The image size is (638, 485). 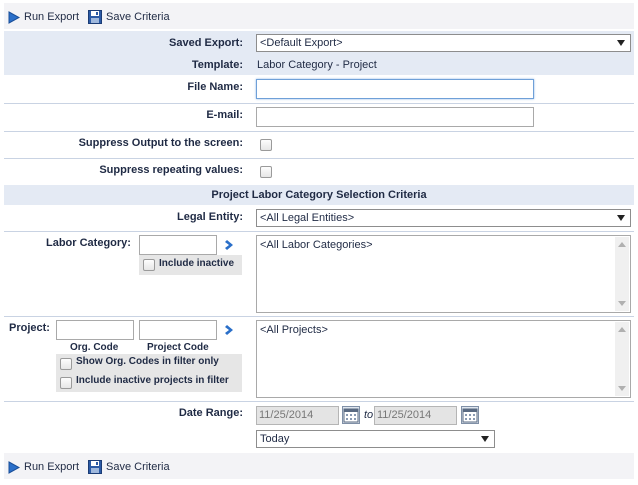 What do you see at coordinates (443, 359) in the screenshot?
I see `project-list: <All Projects>` at bounding box center [443, 359].